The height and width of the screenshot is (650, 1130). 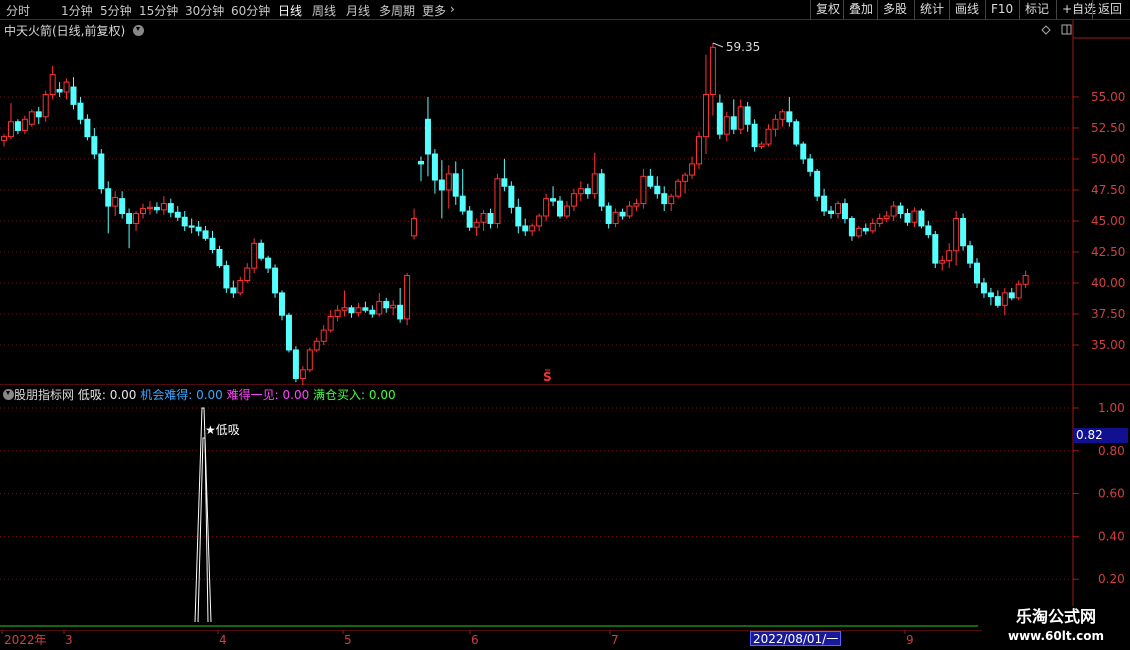 I want to click on time-label: 3, so click(x=69, y=640).